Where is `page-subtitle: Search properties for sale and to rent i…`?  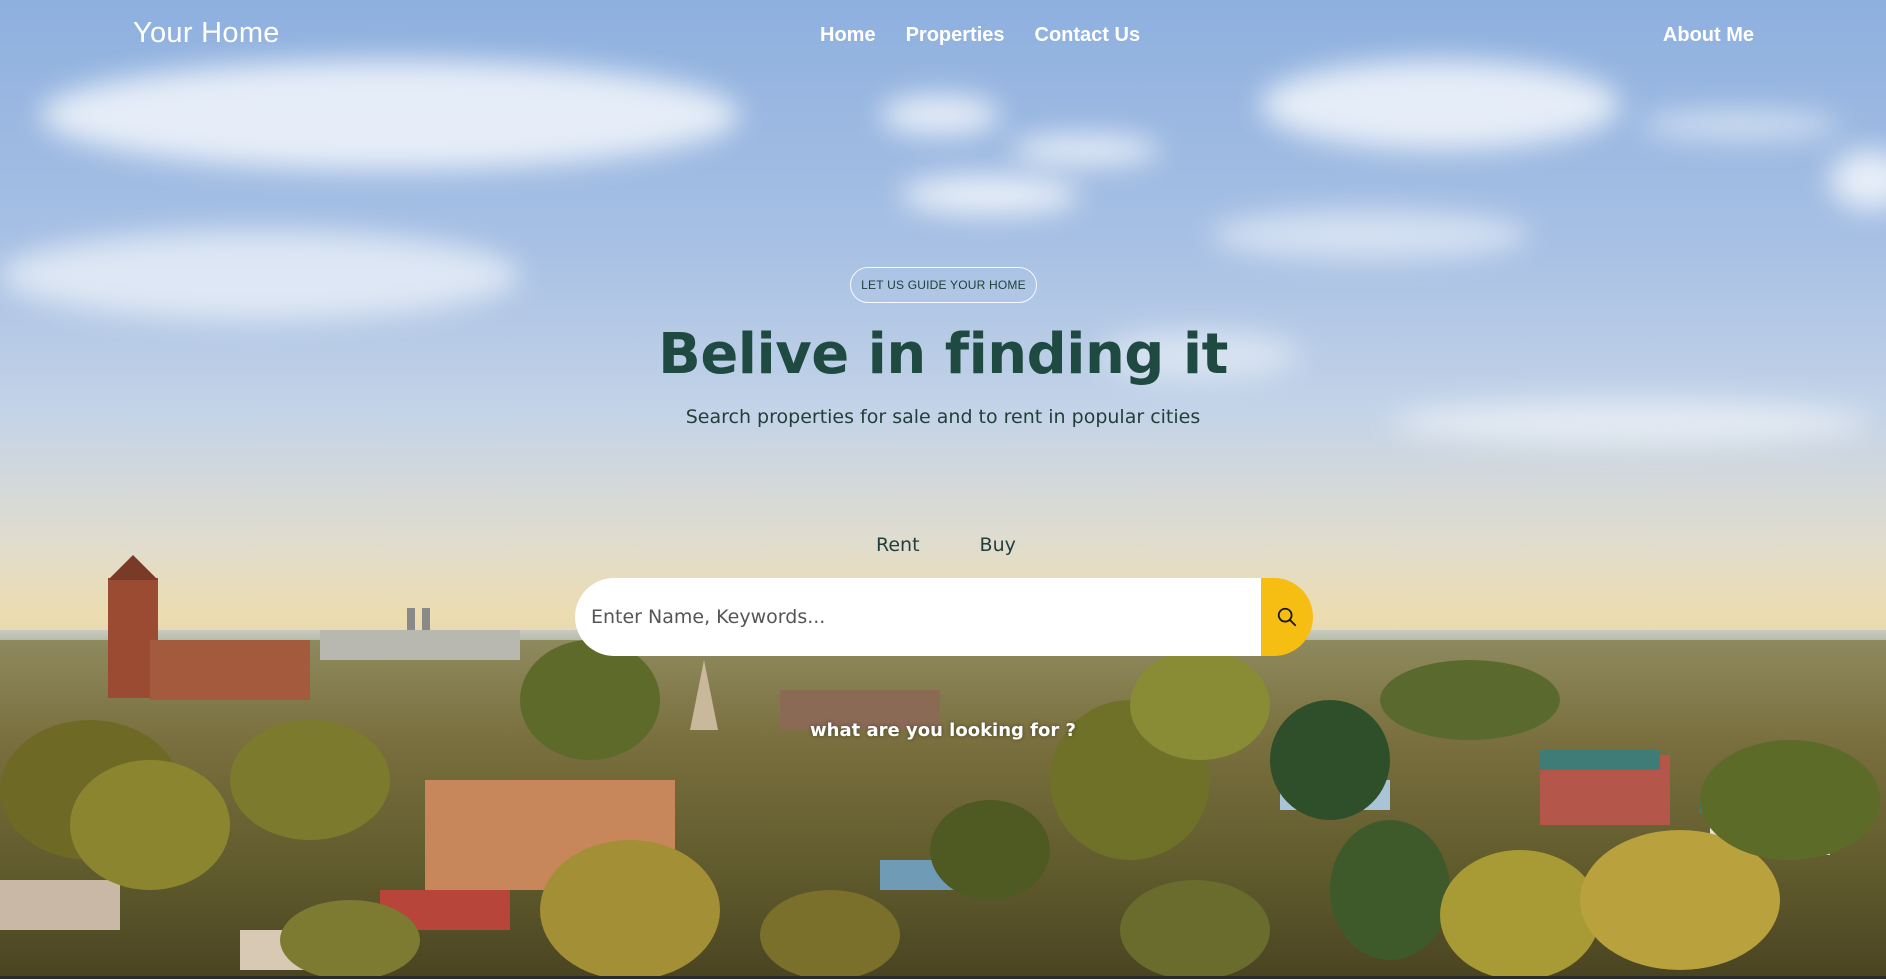
page-subtitle: Search properties for sale and to rent i… is located at coordinates (943, 417).